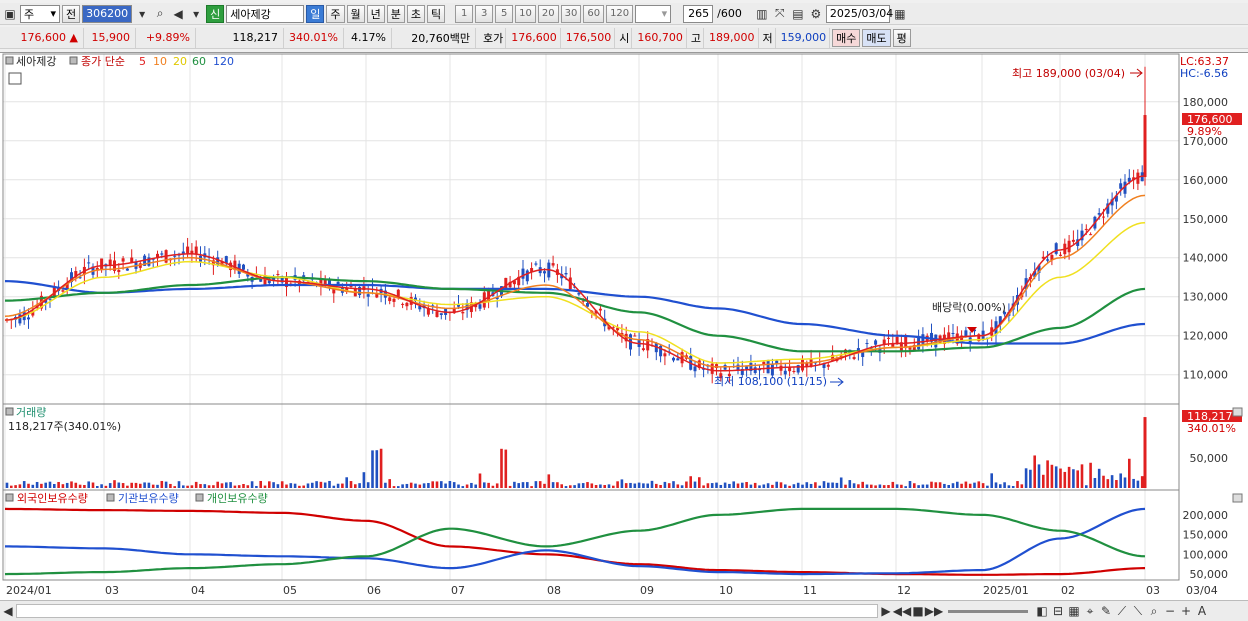 The width and height of the screenshot is (1248, 621). What do you see at coordinates (8, 611) in the screenshot?
I see `scroll-left-icon: ◀` at bounding box center [8, 611].